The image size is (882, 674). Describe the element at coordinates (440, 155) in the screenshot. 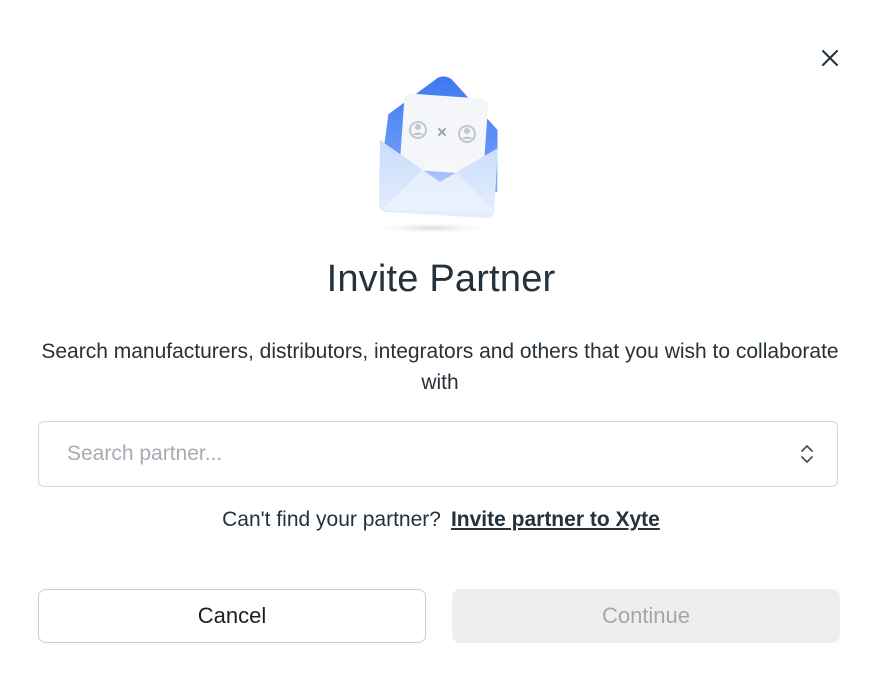

I see `envelope-illustration-icon` at that location.